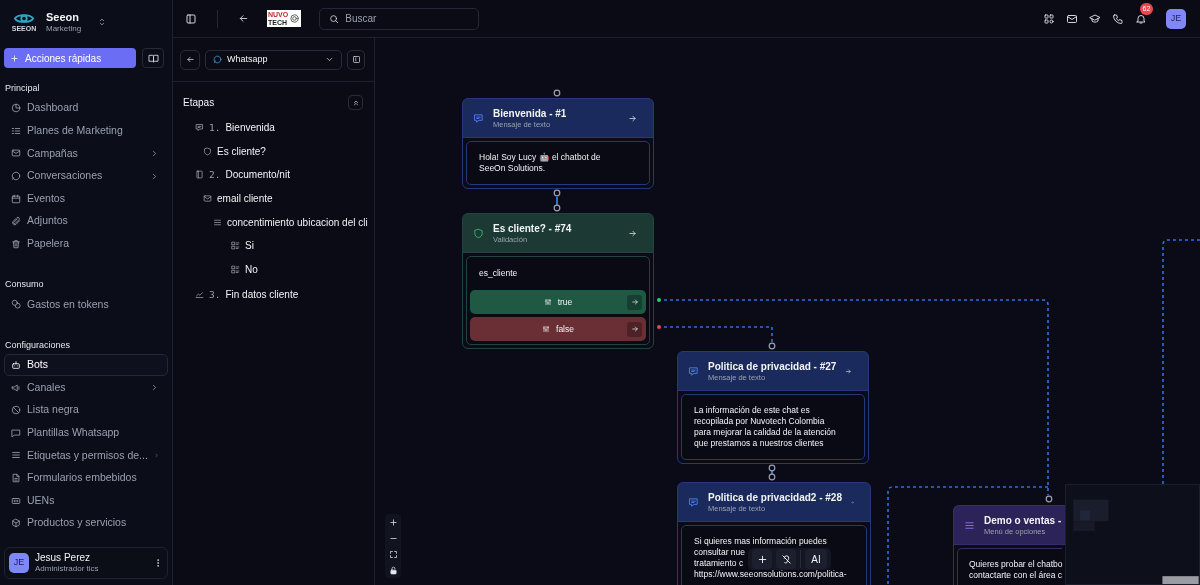  What do you see at coordinates (1049, 18) in the screenshot?
I see `apps-icon` at bounding box center [1049, 18].